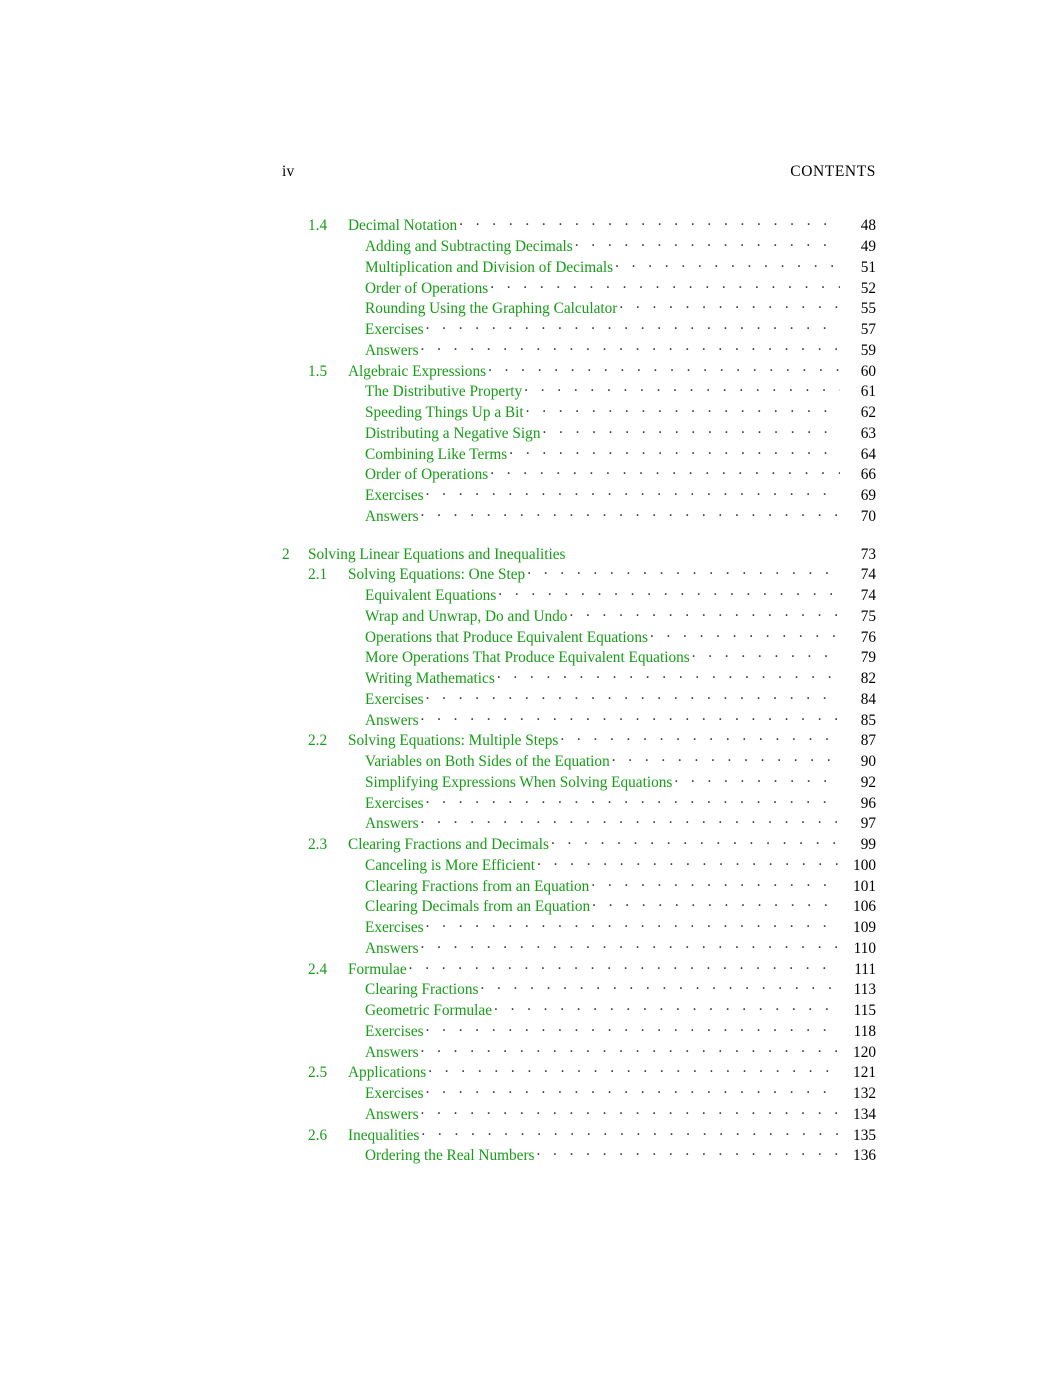  Describe the element at coordinates (579, 453) in the screenshot. I see `toc-subsection-row: Combining Like Terms 64` at that location.